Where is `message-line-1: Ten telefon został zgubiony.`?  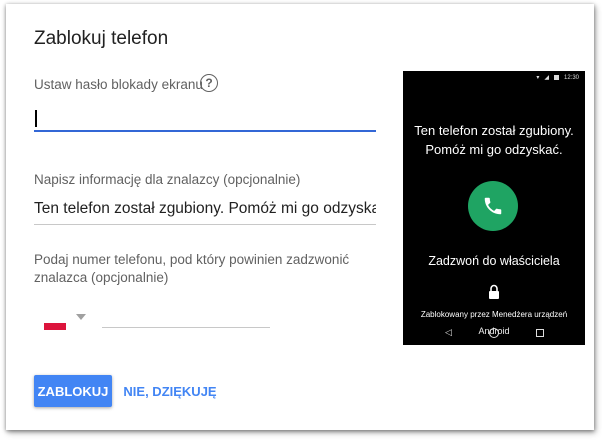 message-line-1: Ten telefon został zgubiony. is located at coordinates (494, 130).